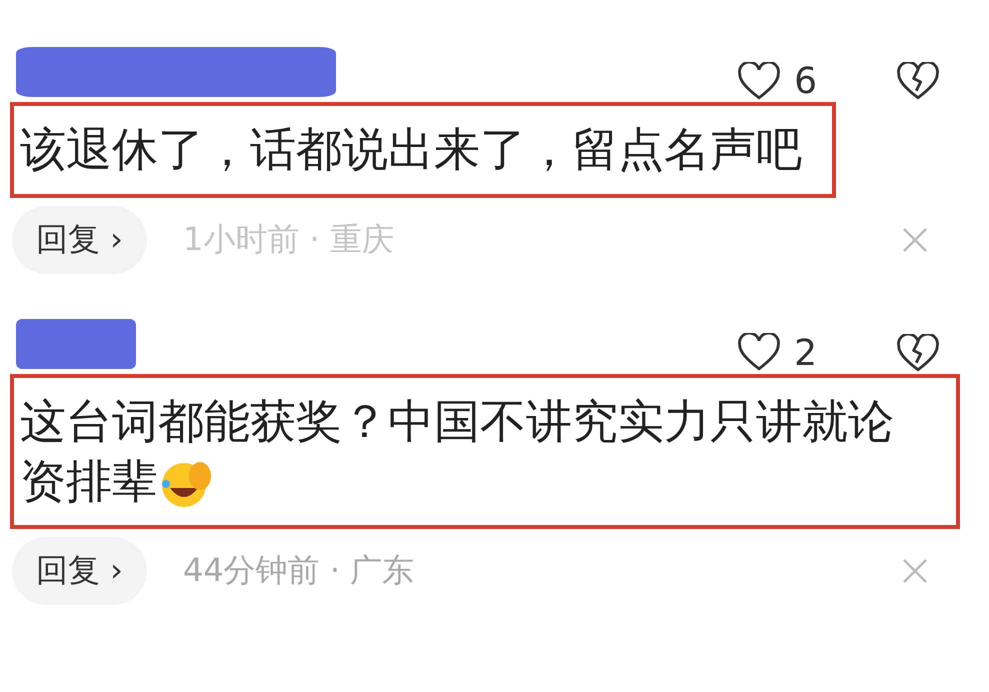 The width and height of the screenshot is (989, 692). What do you see at coordinates (411, 149) in the screenshot?
I see `comment-text: 该退休了，话都说出来了，留点名声吧` at bounding box center [411, 149].